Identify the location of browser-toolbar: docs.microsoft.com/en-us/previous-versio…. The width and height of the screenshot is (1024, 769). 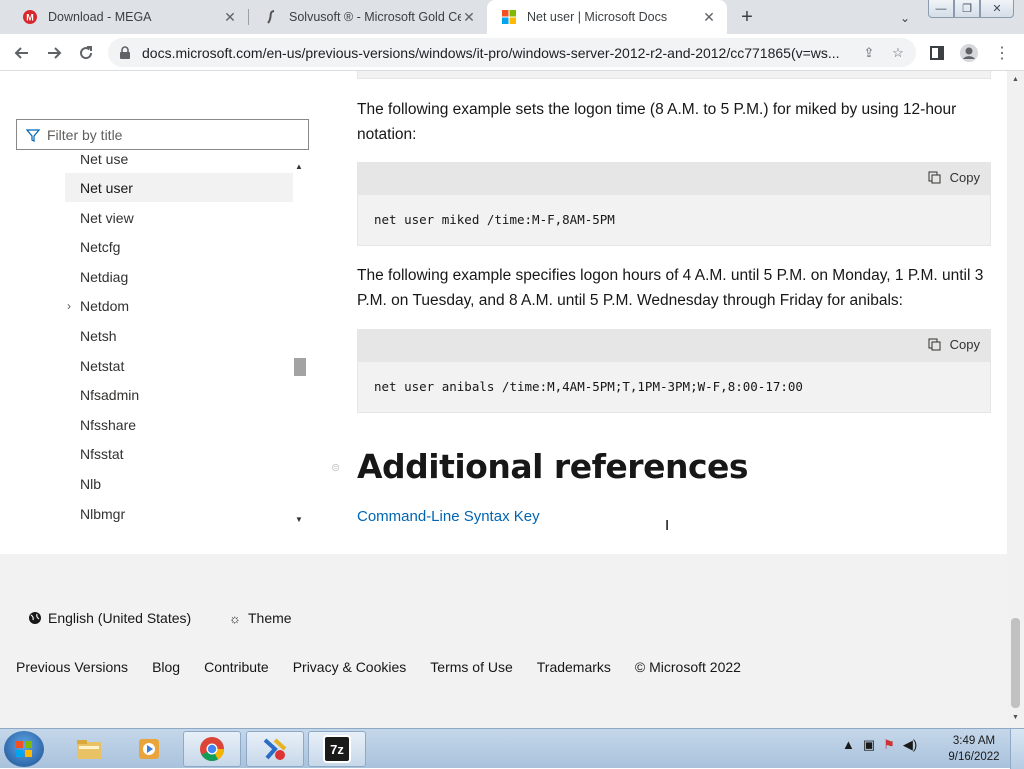
(512, 52).